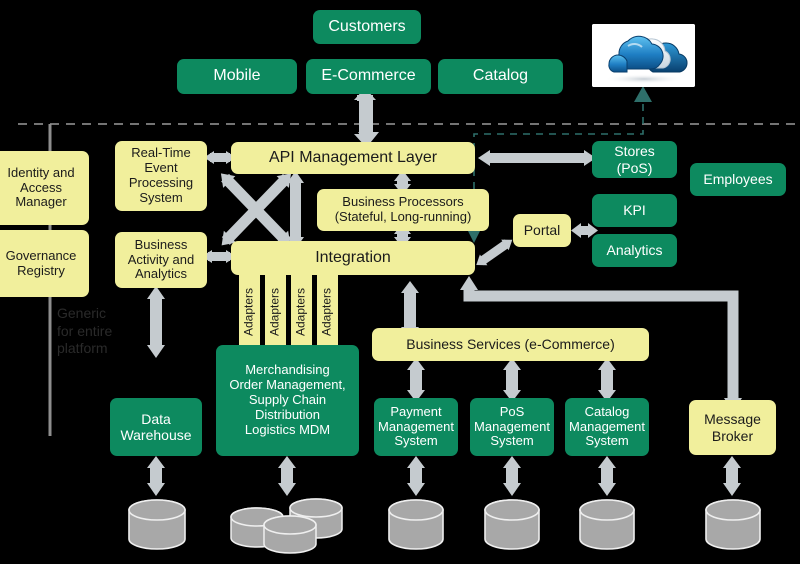  What do you see at coordinates (607, 524) in the screenshot?
I see `catalog-db-icon` at bounding box center [607, 524].